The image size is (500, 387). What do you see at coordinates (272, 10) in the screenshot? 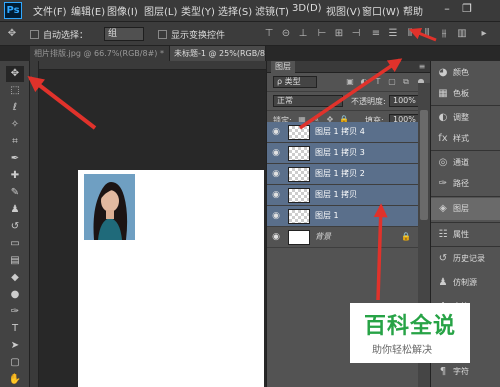
I see `menu-filter: 滤镜(T)` at bounding box center [272, 10].